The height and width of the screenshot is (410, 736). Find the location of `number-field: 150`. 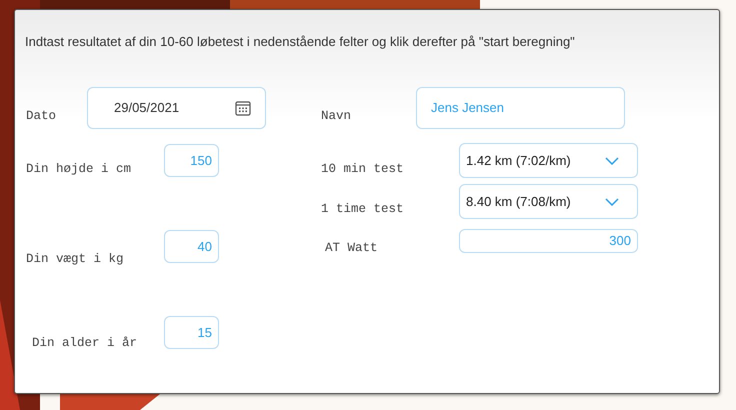

number-field: 150 is located at coordinates (191, 160).